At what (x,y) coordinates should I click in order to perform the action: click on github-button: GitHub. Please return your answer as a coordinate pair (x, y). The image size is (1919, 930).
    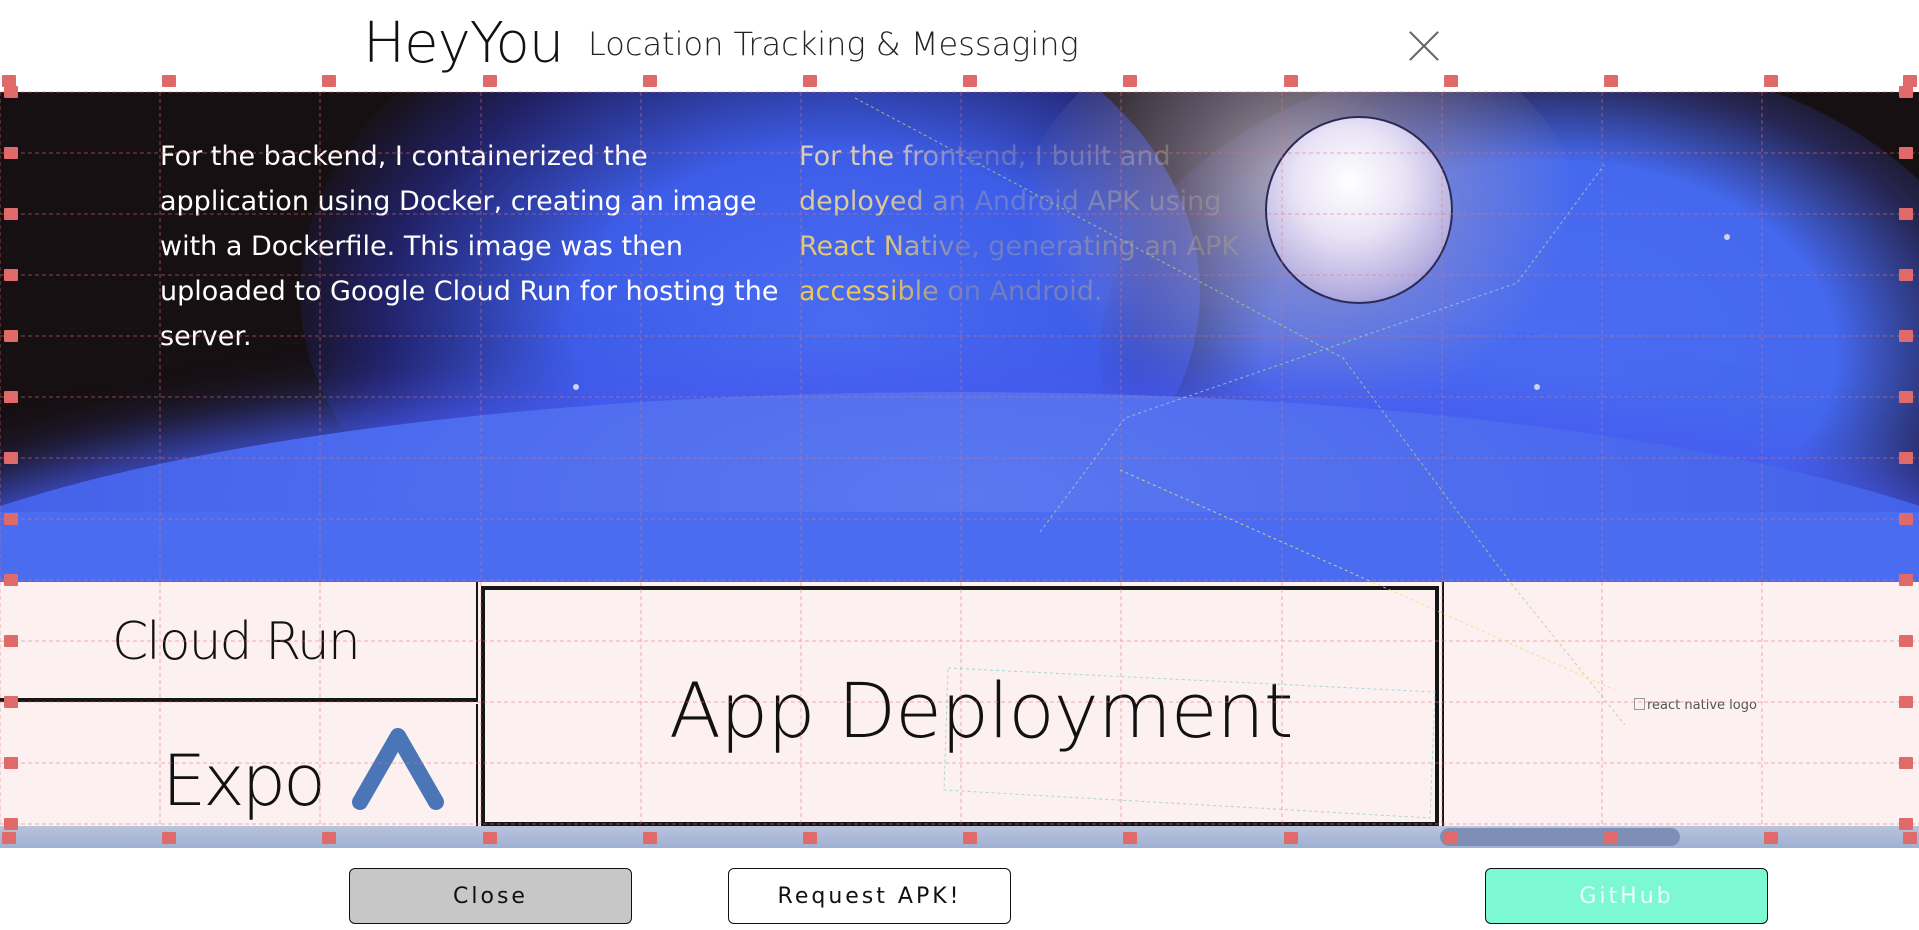
    Looking at the image, I should click on (1626, 896).